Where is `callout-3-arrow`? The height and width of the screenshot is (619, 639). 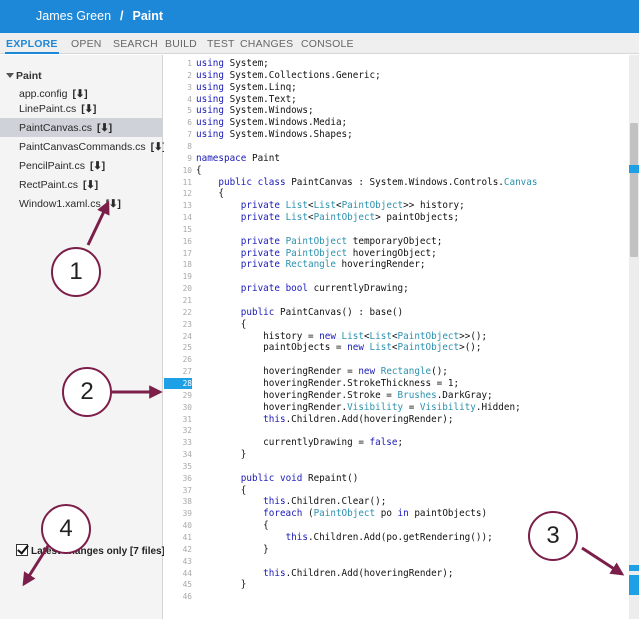 callout-3-arrow is located at coordinates (603, 561).